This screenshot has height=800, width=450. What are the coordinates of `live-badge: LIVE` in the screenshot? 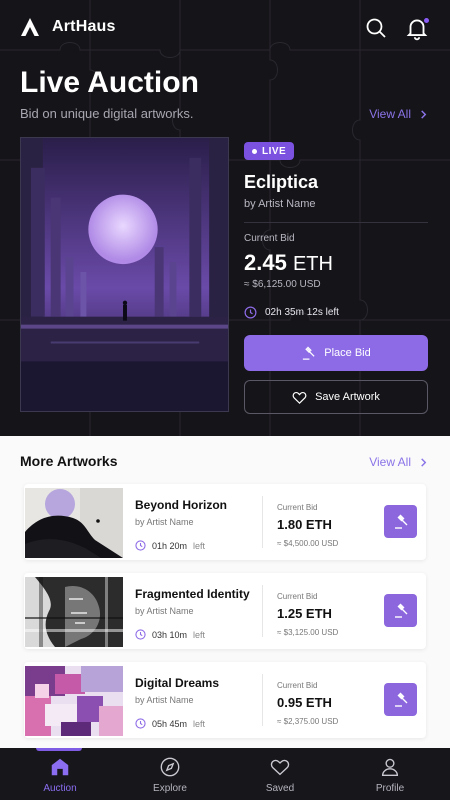 It's located at (269, 151).